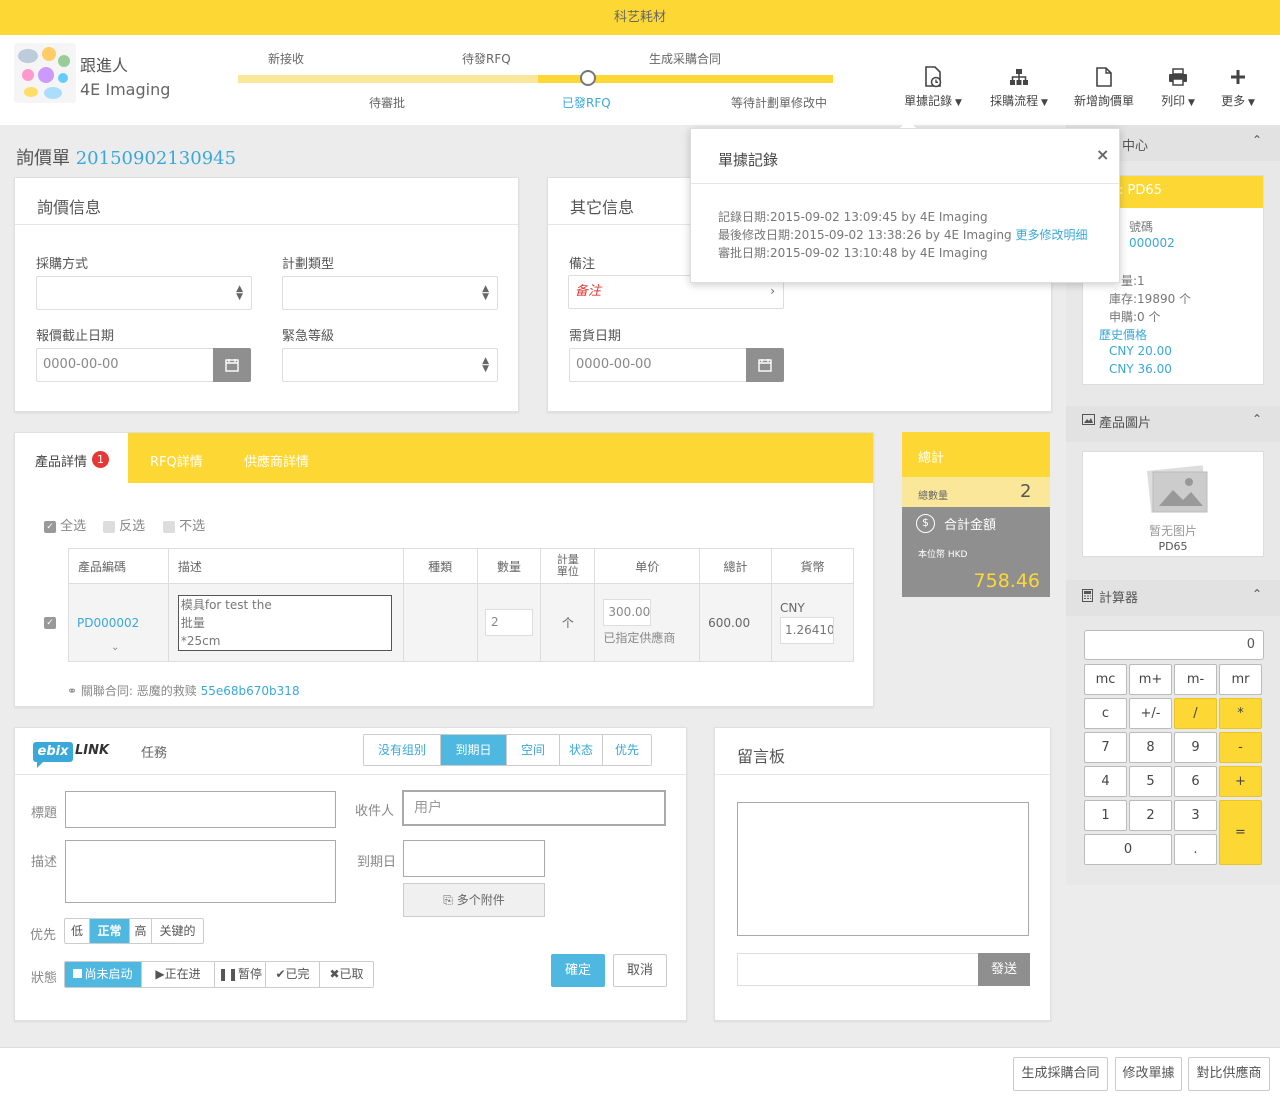 Image resolution: width=1280 pixels, height=1101 pixels. I want to click on calc-key-divide: /, so click(1195, 713).